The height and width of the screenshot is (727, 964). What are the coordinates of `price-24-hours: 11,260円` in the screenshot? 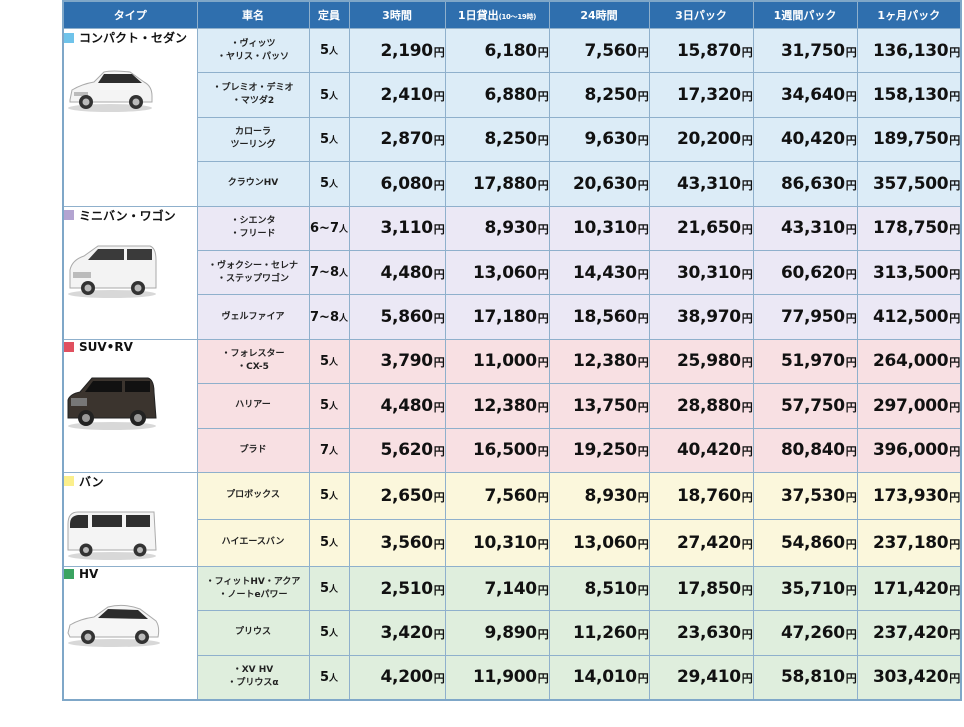 It's located at (599, 633).